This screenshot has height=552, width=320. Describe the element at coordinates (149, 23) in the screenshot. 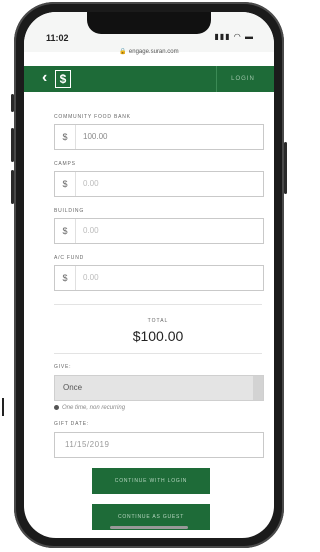

I see `notch` at that location.